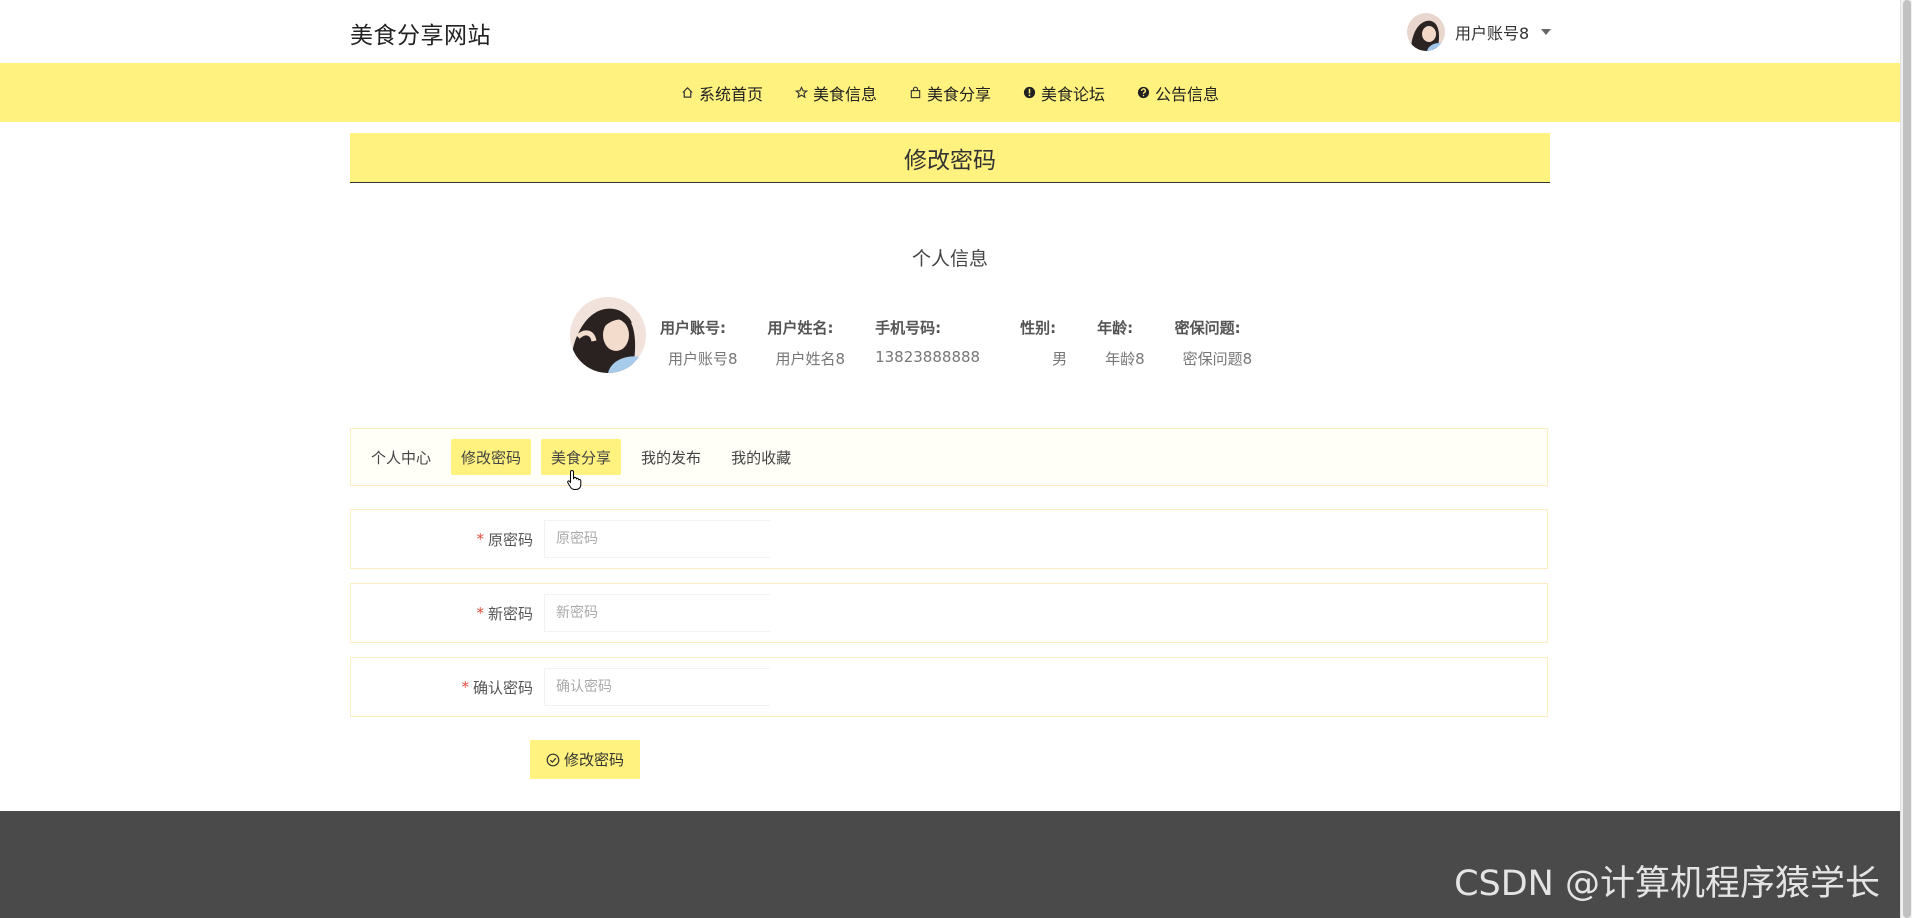 This screenshot has height=918, width=1912. I want to click on user-center-tabs: 个人中心 修改密码 美食分享 我的发布 我的收藏, so click(949, 457).